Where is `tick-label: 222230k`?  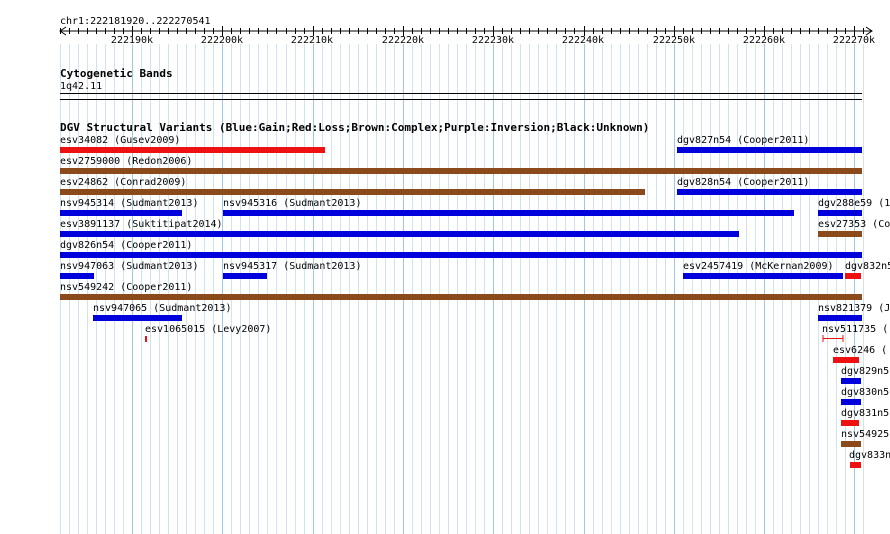 tick-label: 222230k is located at coordinates (493, 40).